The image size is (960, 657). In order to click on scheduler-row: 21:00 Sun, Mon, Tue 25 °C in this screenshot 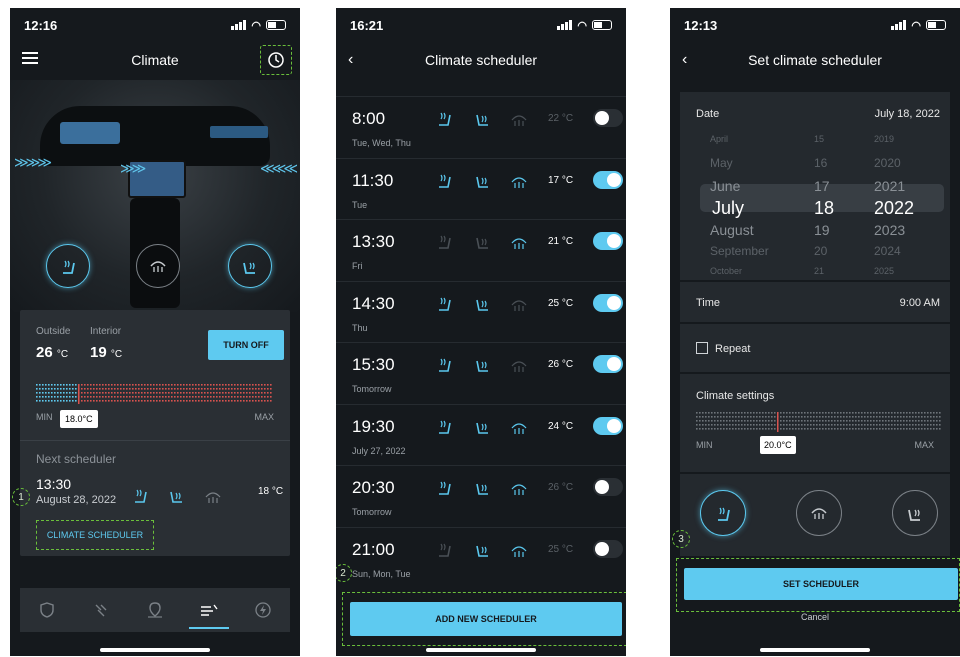, I will do `click(481, 557)`.